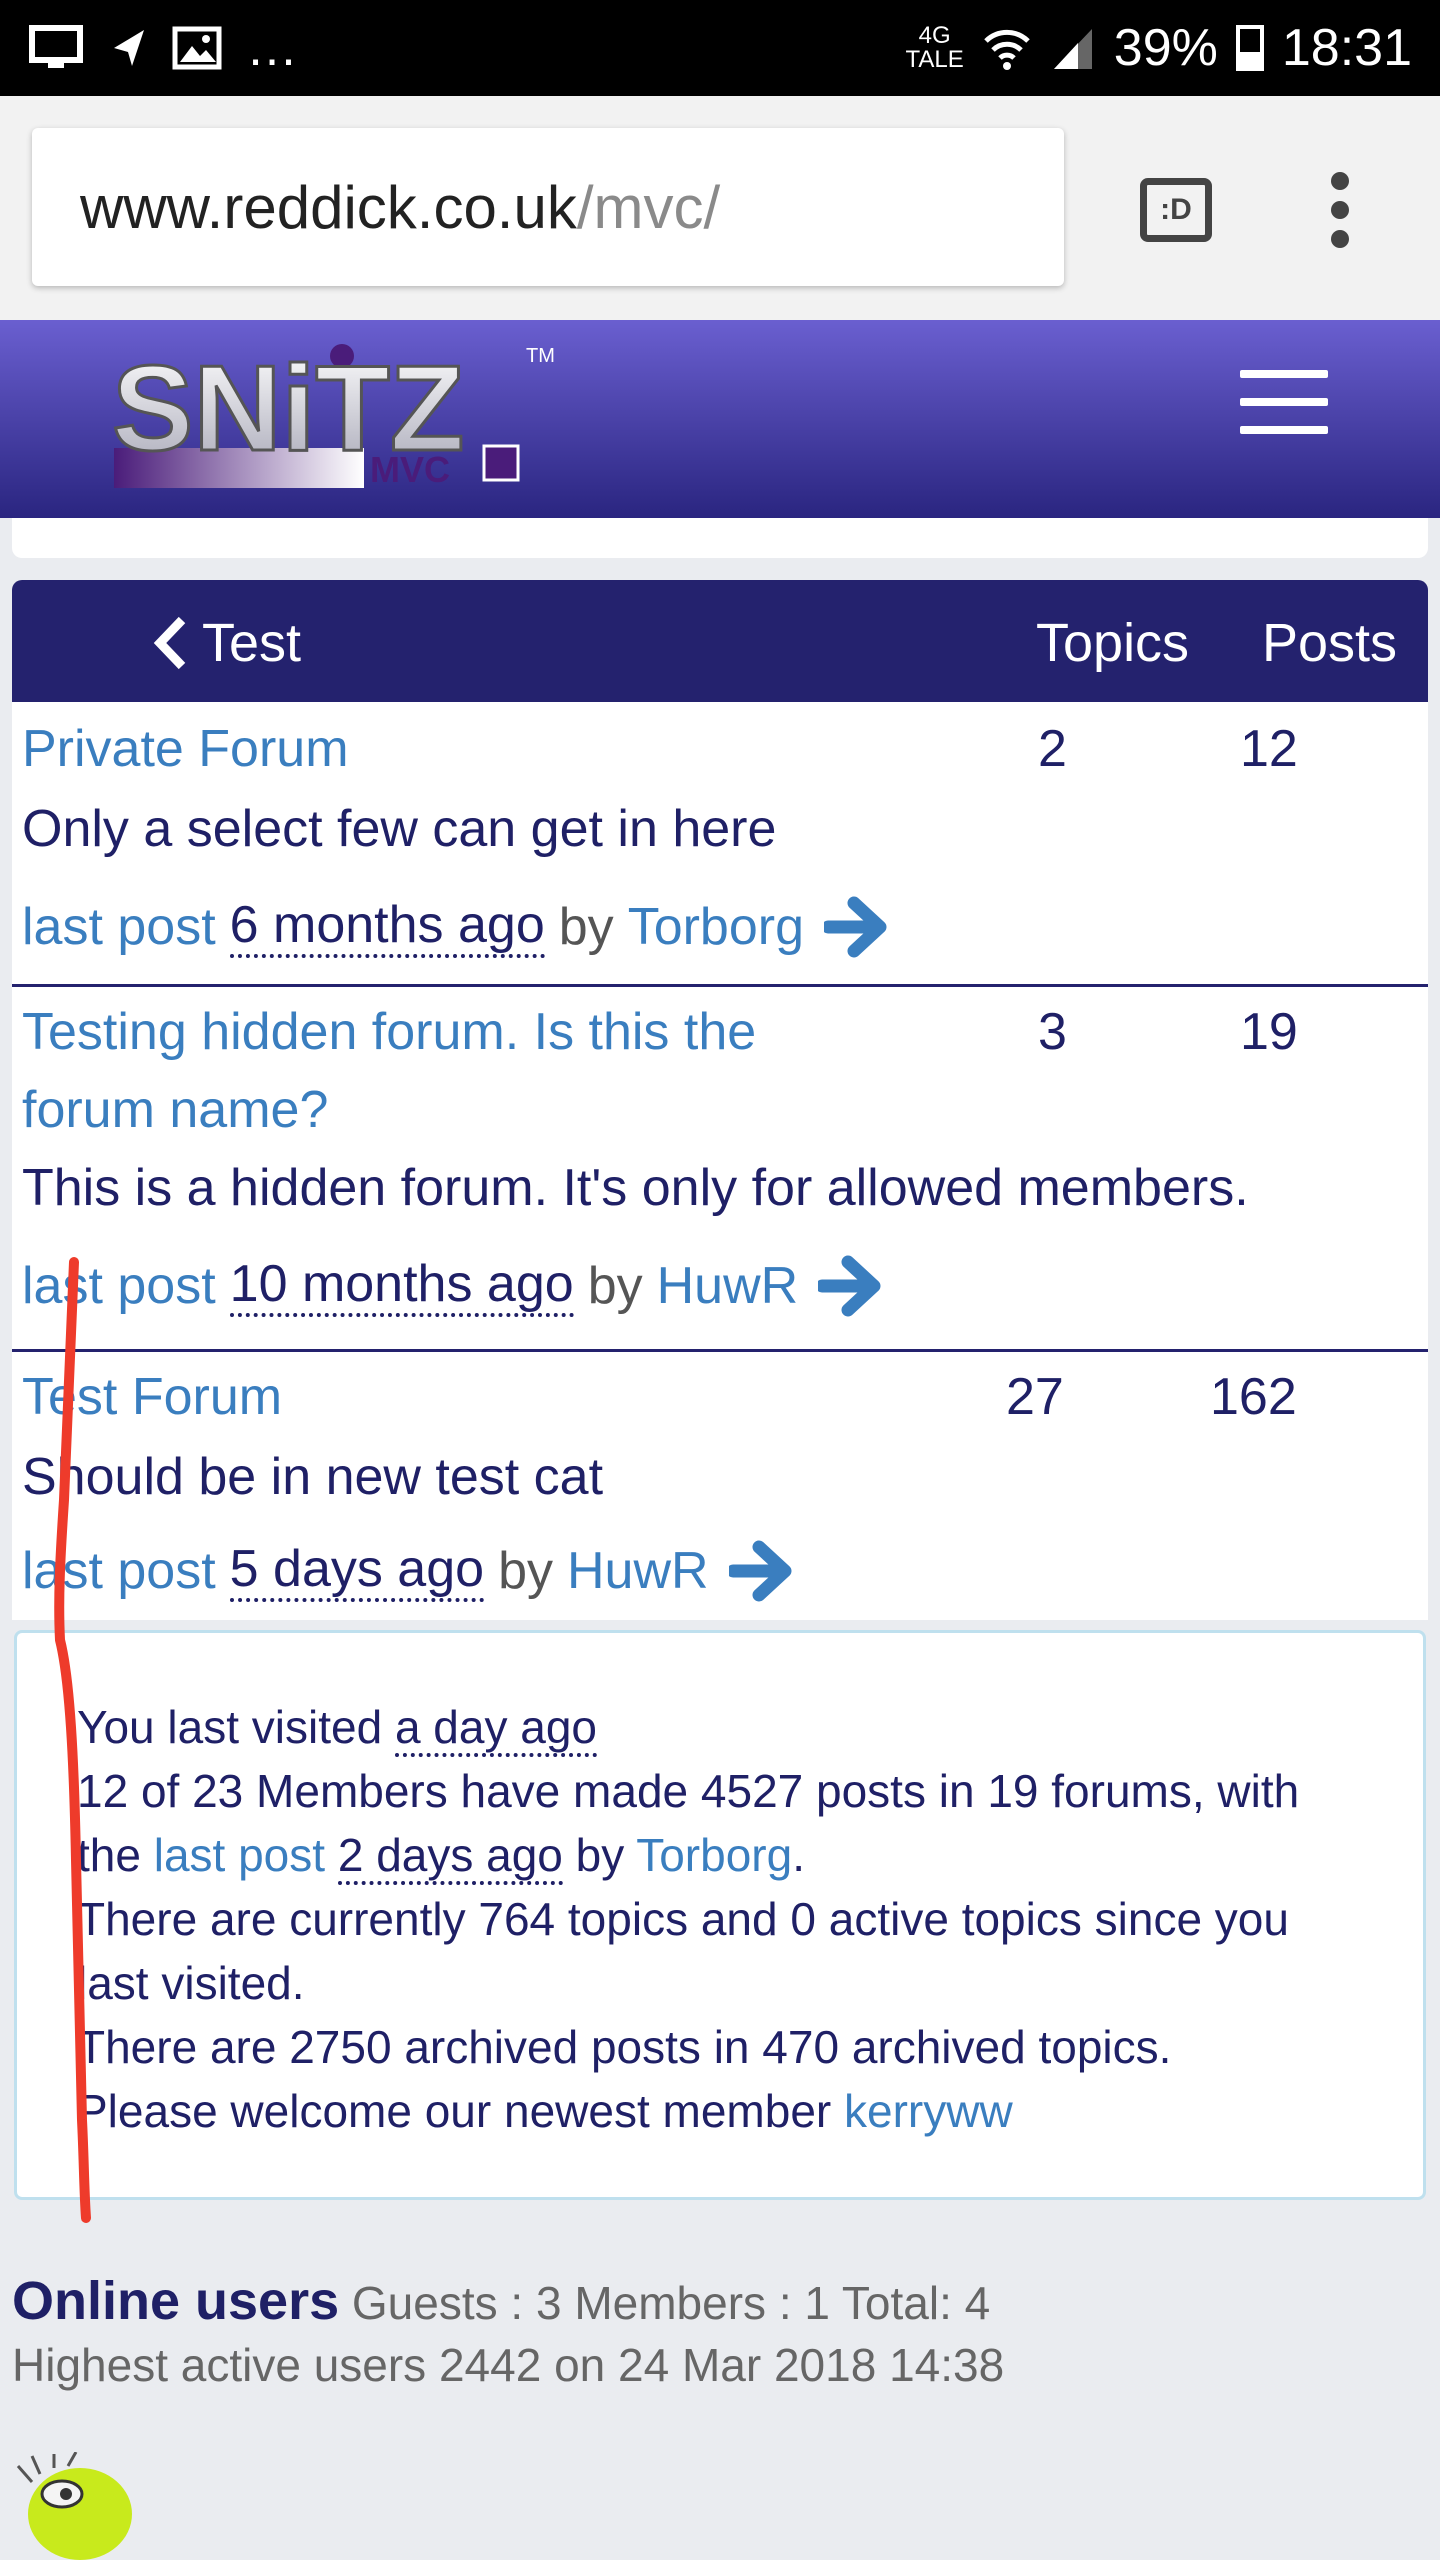 This screenshot has width=1440, height=2560. What do you see at coordinates (1269, 1032) in the screenshot?
I see `forum-posts-count: 19` at bounding box center [1269, 1032].